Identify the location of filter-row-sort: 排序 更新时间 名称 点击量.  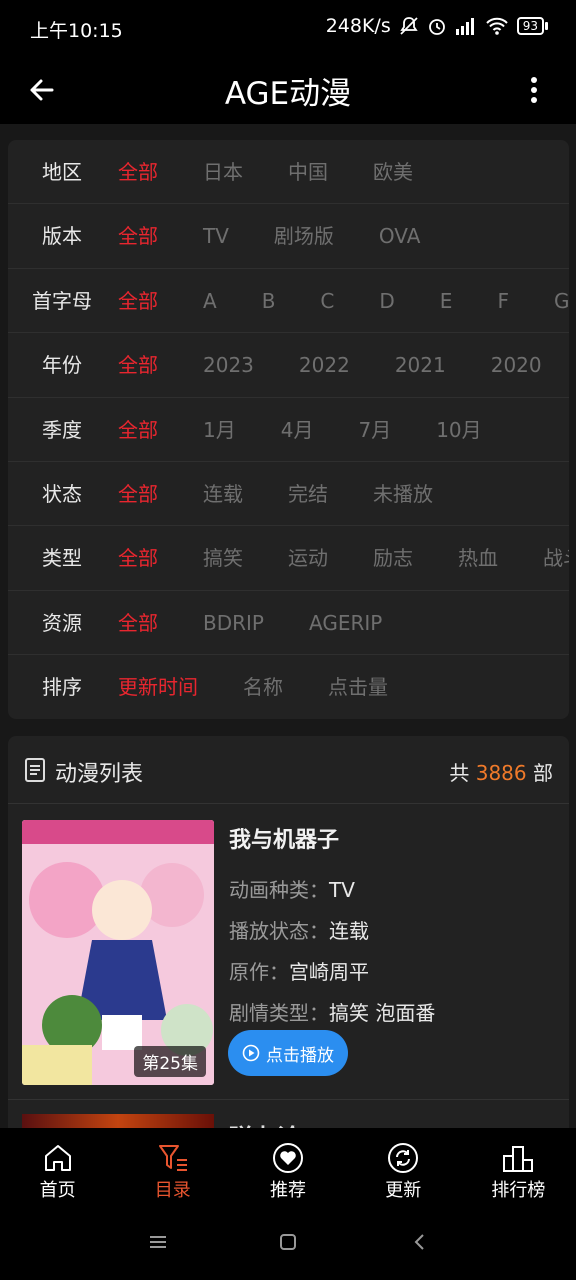
(288, 687).